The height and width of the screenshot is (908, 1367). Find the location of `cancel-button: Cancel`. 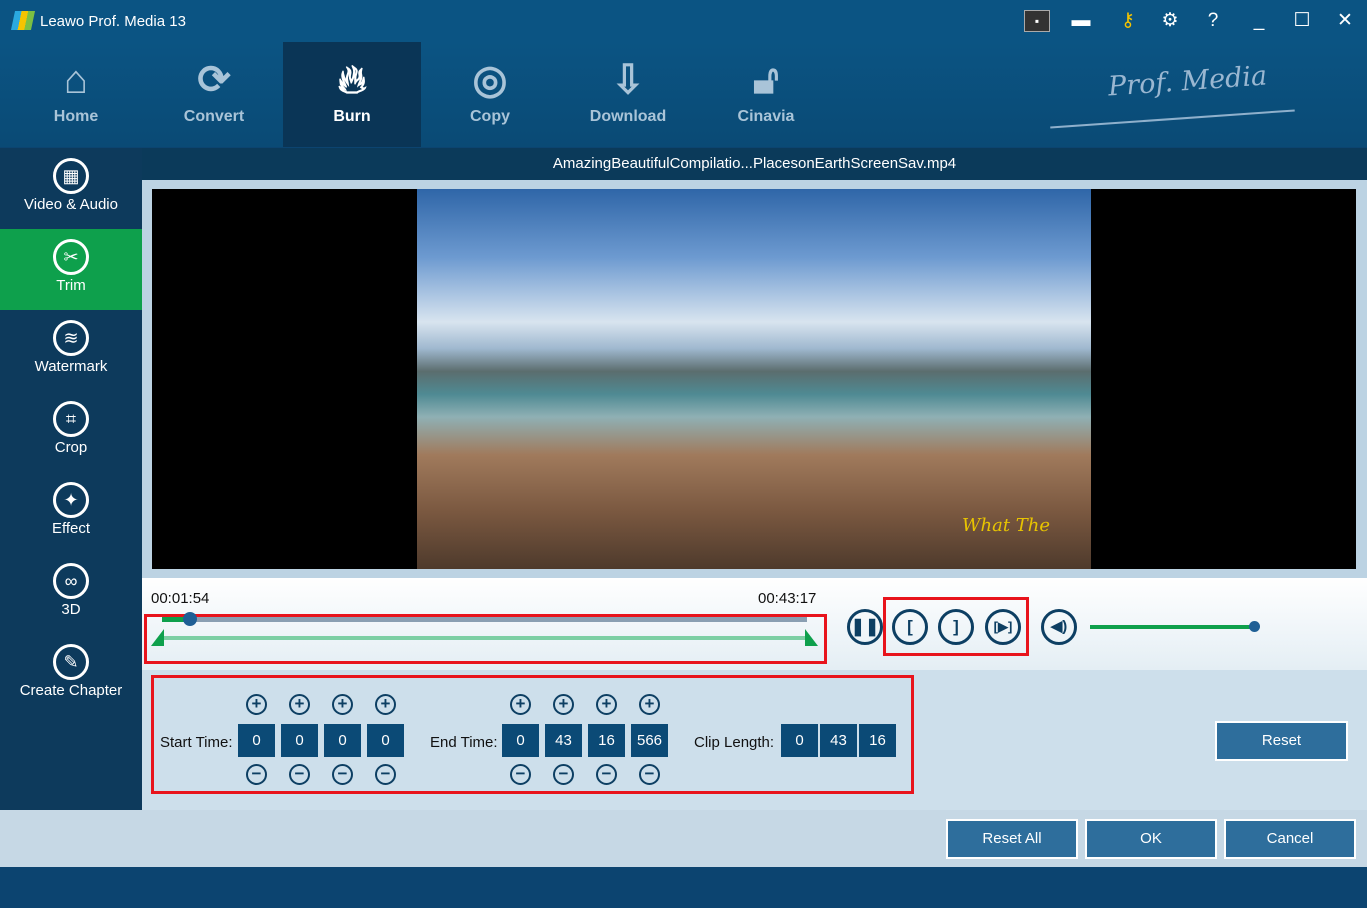

cancel-button: Cancel is located at coordinates (1290, 839).